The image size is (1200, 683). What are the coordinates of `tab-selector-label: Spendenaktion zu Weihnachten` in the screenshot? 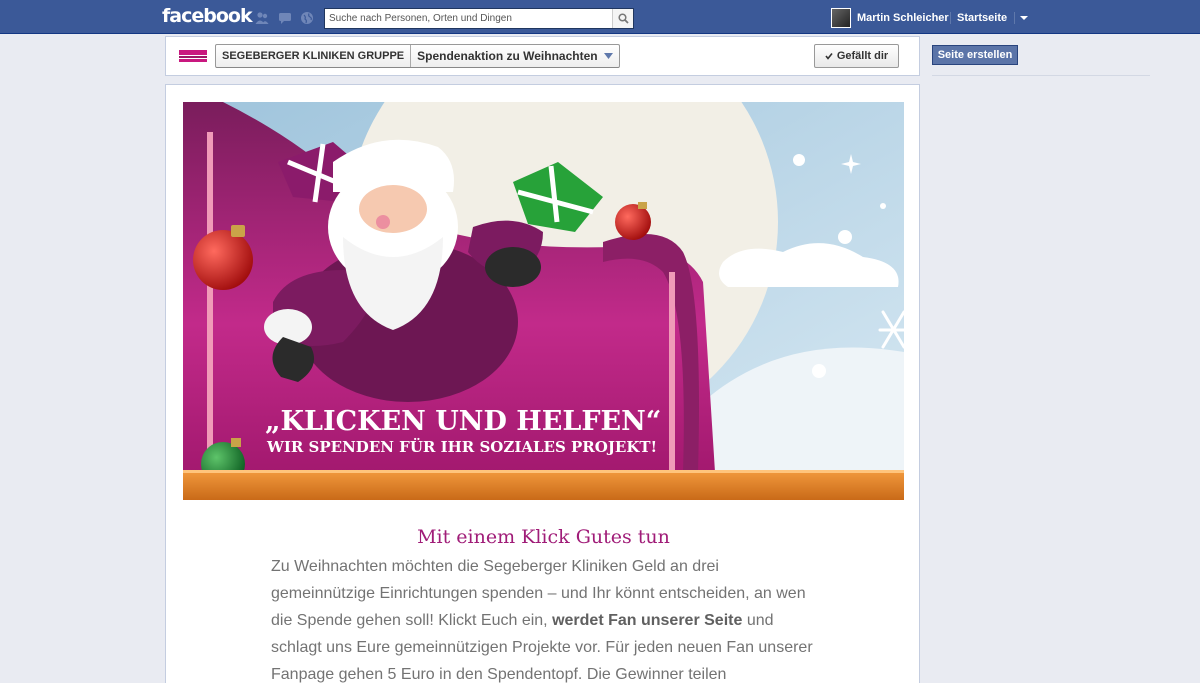 It's located at (507, 56).